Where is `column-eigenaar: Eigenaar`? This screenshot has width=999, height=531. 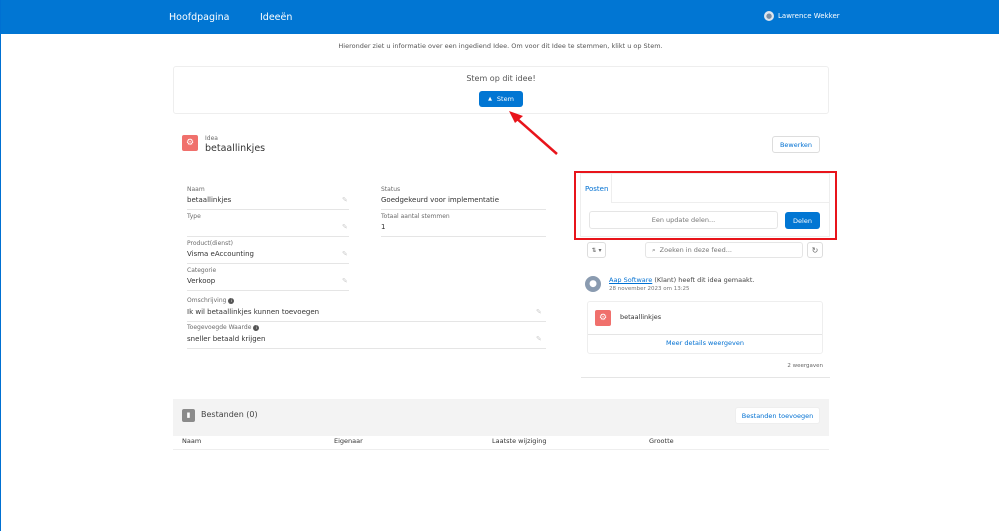 column-eigenaar: Eigenaar is located at coordinates (348, 441).